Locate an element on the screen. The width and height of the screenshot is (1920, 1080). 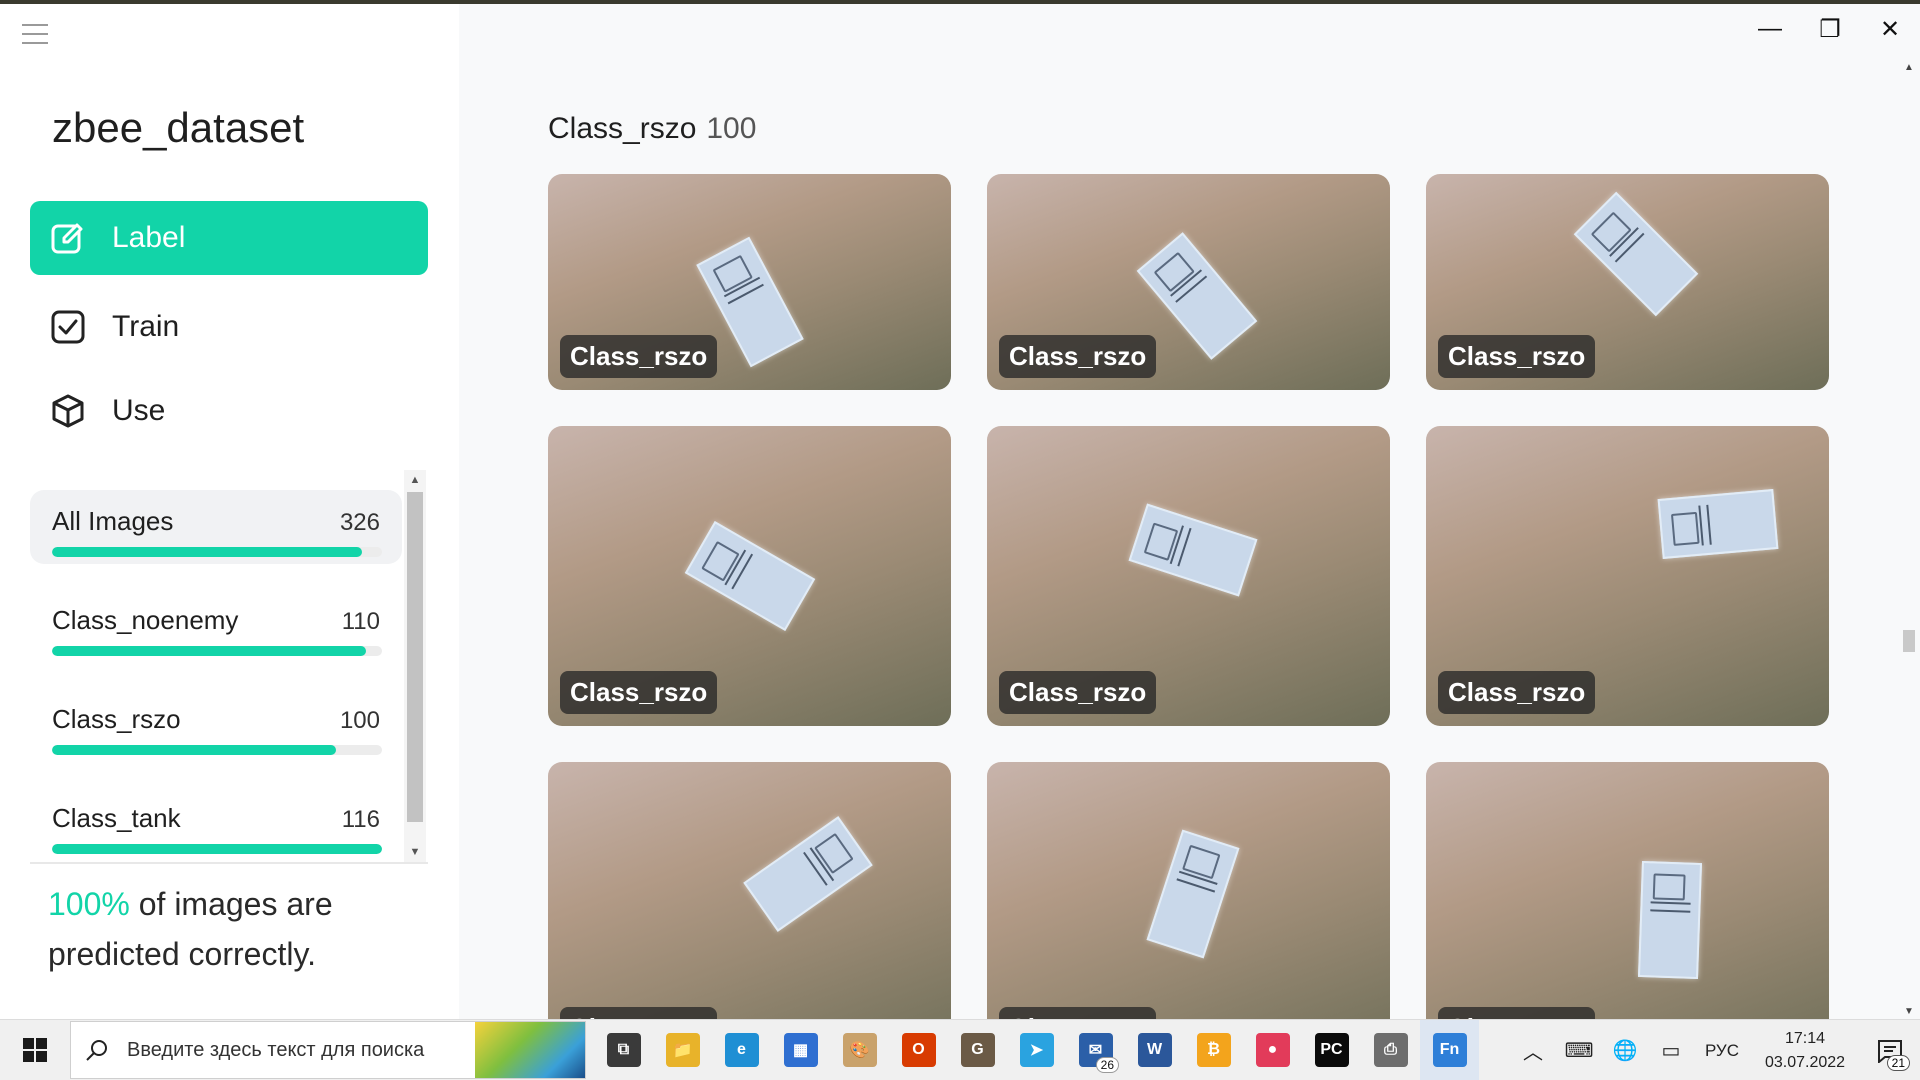
checkbox-icon is located at coordinates (68, 327).